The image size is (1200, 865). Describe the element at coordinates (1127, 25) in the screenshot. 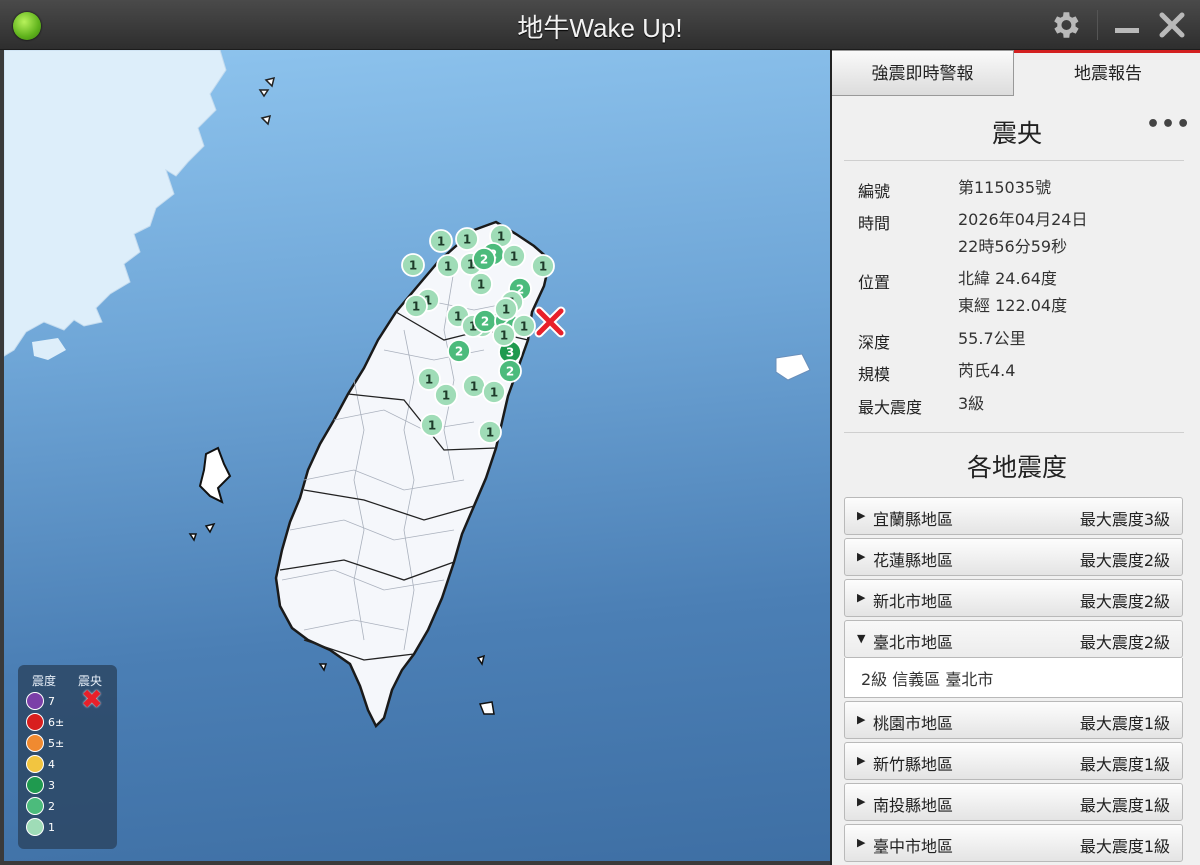

I see `minimize-icon` at that location.